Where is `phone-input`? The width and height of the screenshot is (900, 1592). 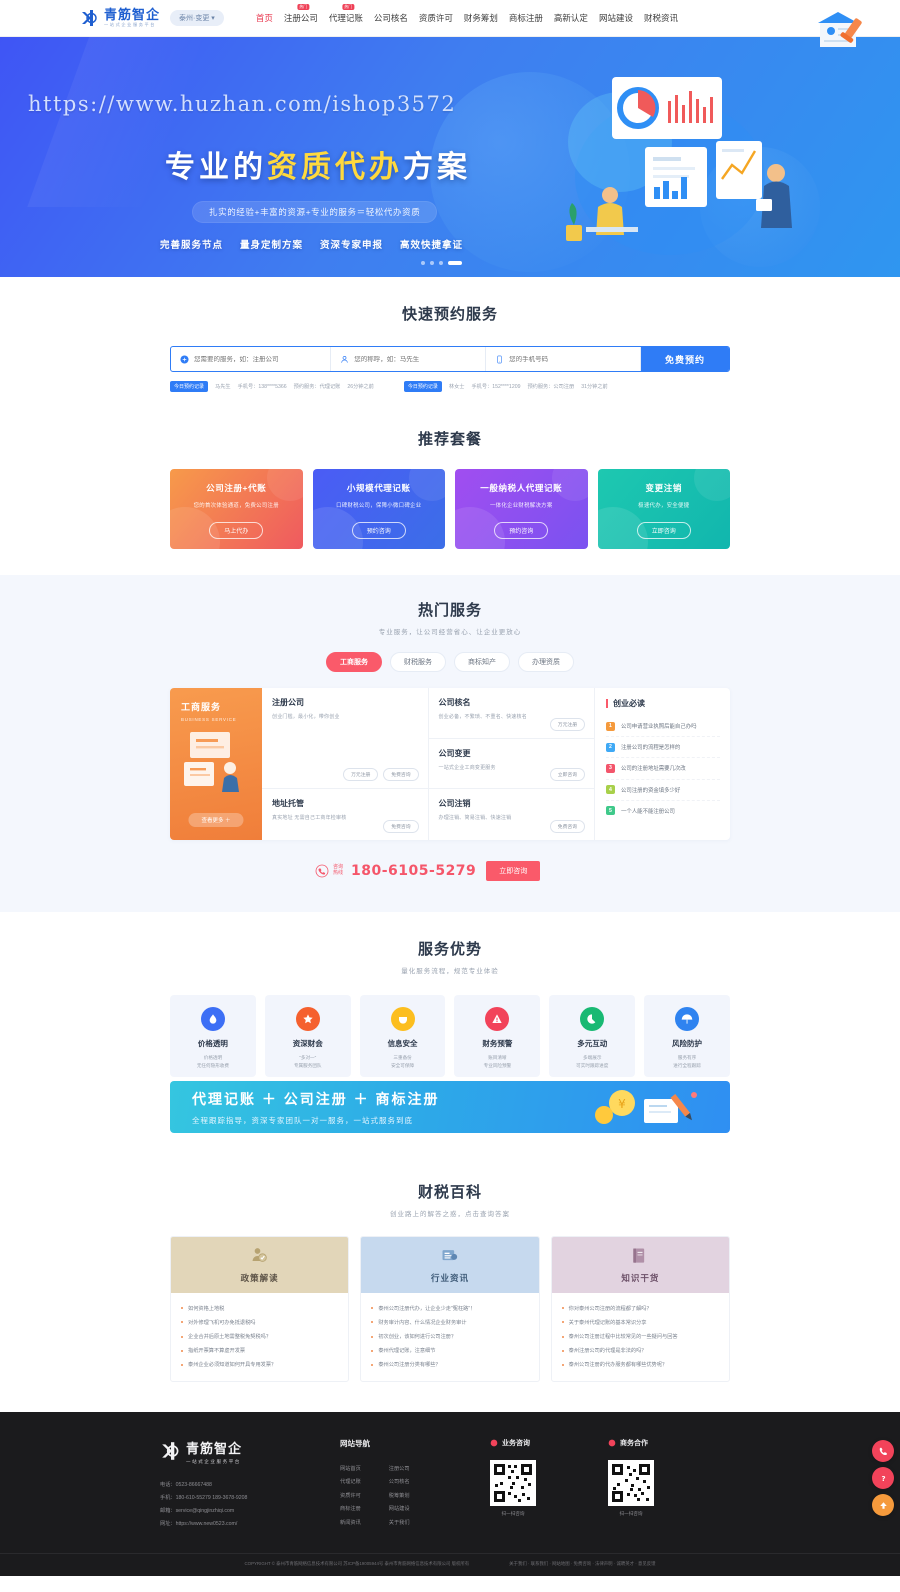 phone-input is located at coordinates (570, 359).